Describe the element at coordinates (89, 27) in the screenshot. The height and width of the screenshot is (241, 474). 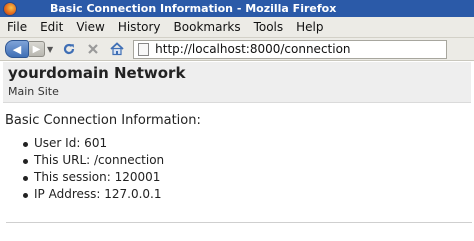
I see `menu-view: View` at that location.